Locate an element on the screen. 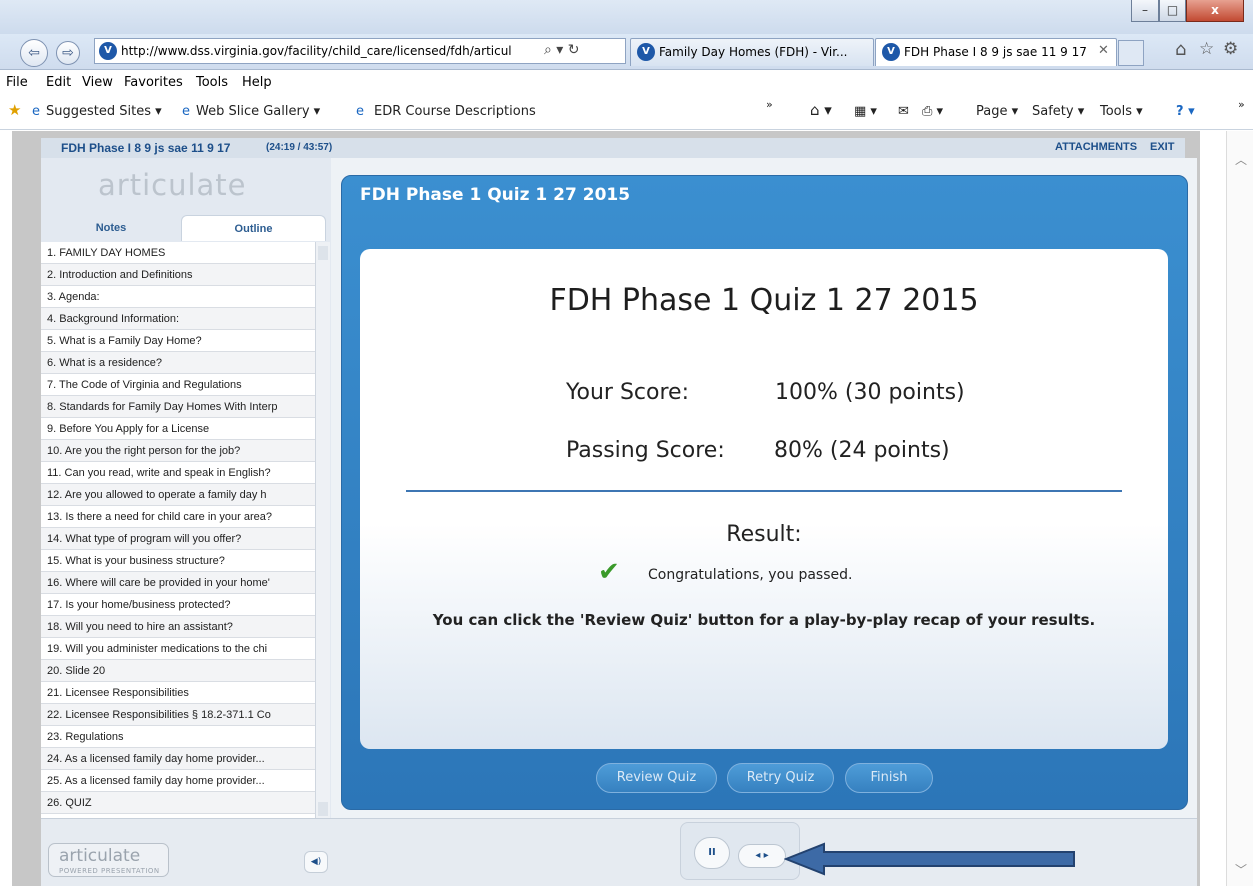  help-icon: ? ▾ is located at coordinates (1185, 111).